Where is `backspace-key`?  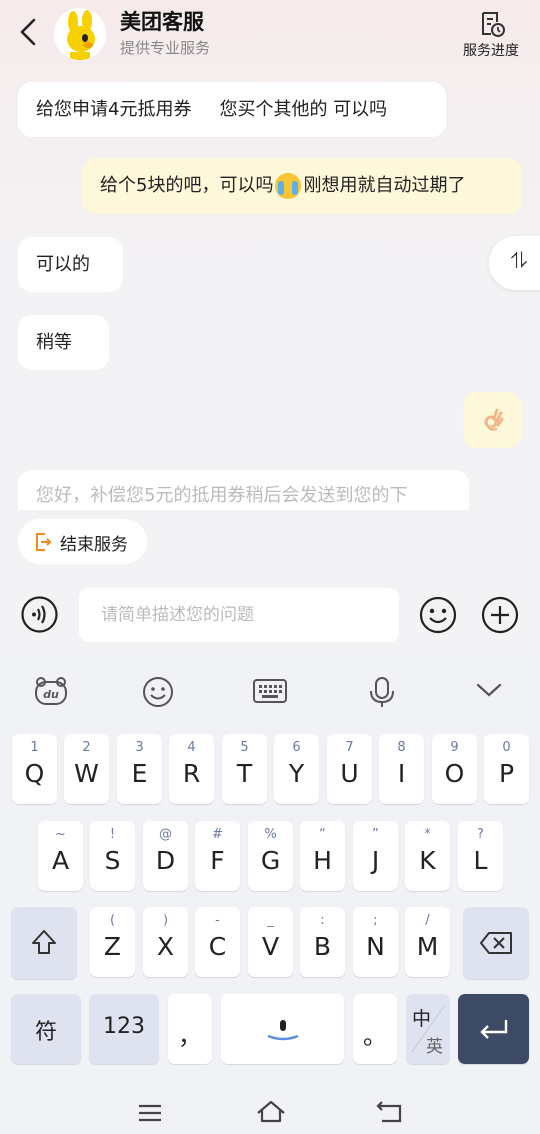 backspace-key is located at coordinates (496, 943).